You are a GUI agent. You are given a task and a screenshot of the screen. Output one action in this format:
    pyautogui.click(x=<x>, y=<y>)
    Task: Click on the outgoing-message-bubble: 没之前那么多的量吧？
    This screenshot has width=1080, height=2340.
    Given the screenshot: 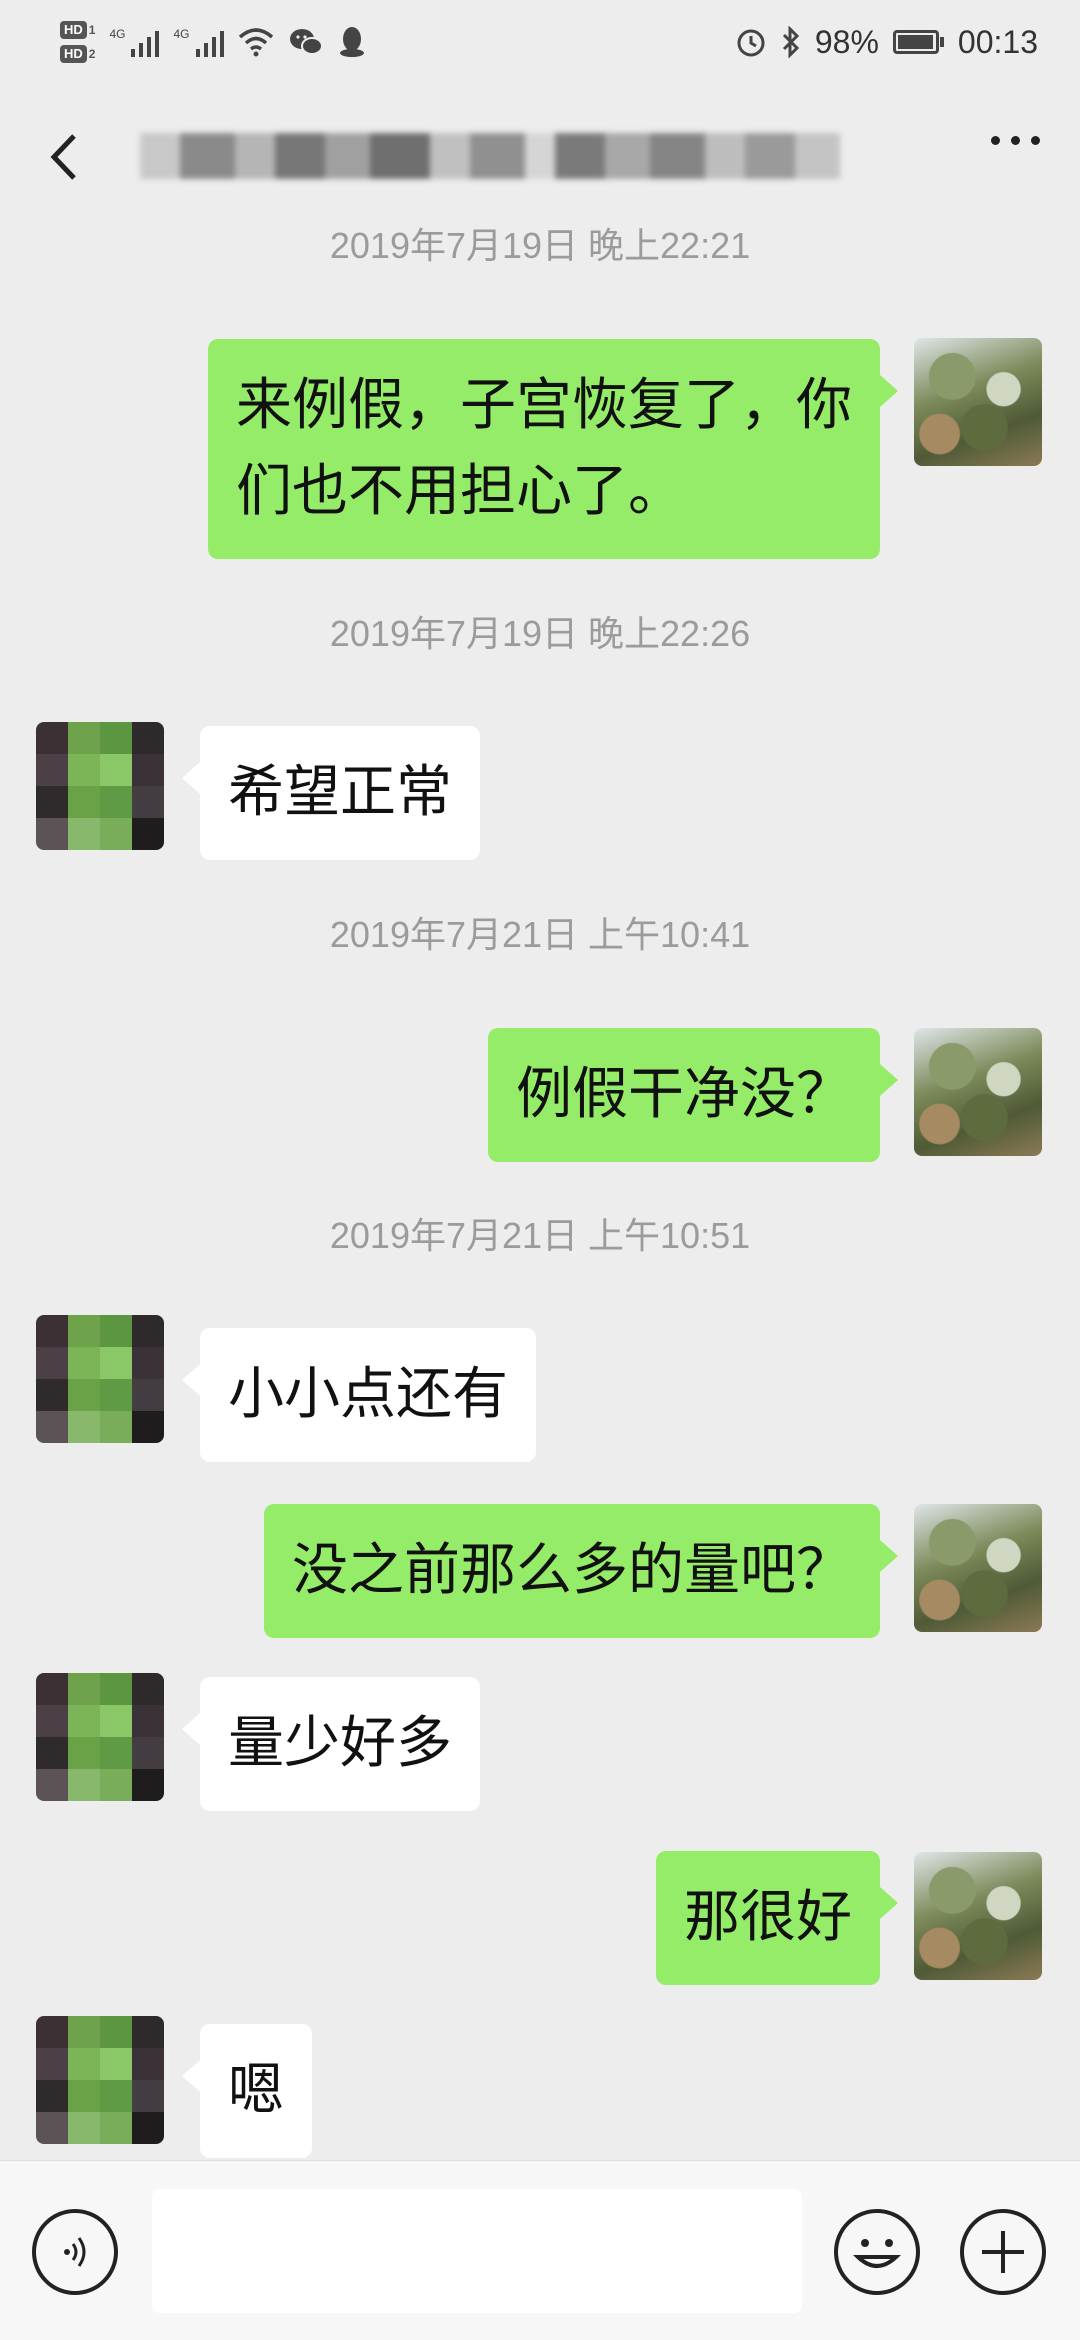 What is the action you would take?
    pyautogui.click(x=581, y=1570)
    